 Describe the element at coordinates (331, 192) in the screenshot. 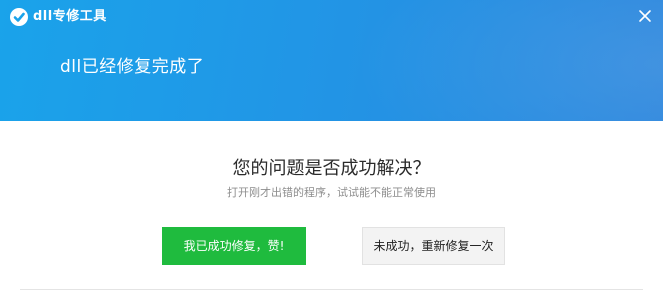

I see `hint-text: 打开刚才出错的程序，试试能不能正常使用` at that location.